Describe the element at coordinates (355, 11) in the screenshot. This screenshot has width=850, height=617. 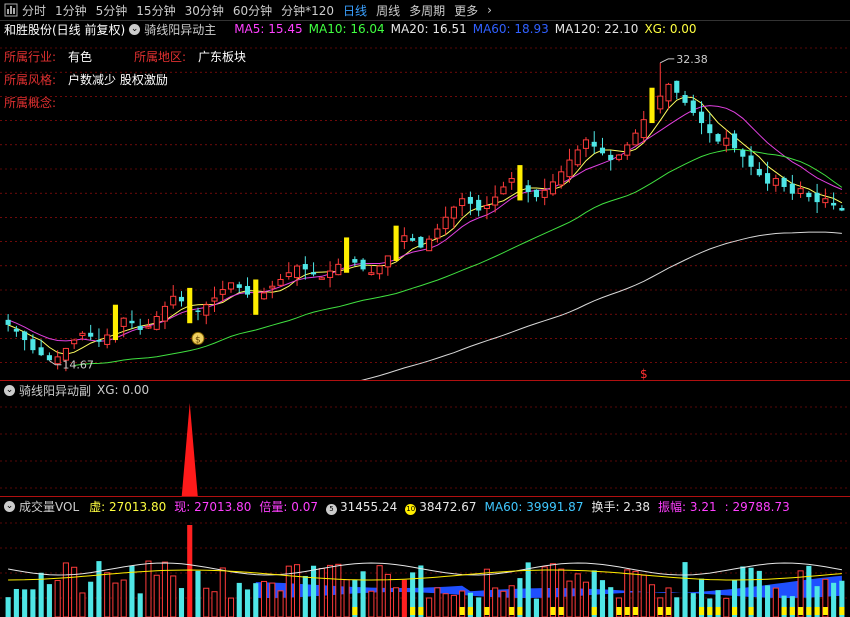
I see `tab-7: 日线` at that location.